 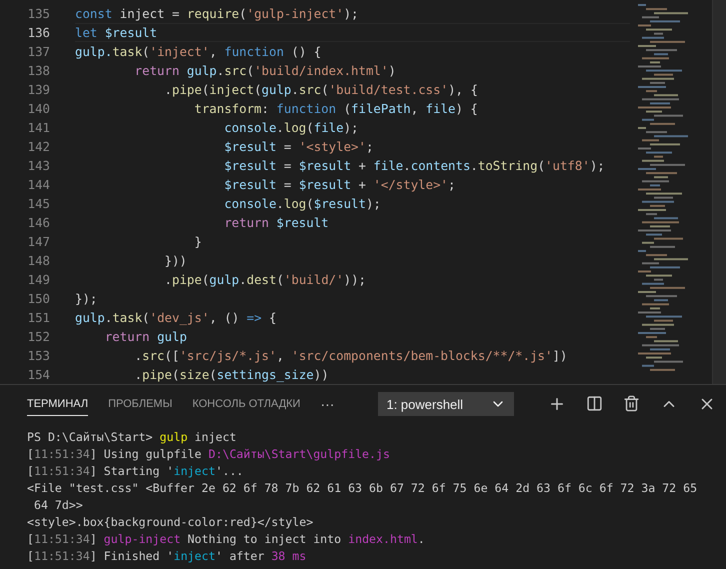 I want to click on terminal-line: [11:51:34] Finished 'inject' after 38 ms, so click(x=167, y=556).